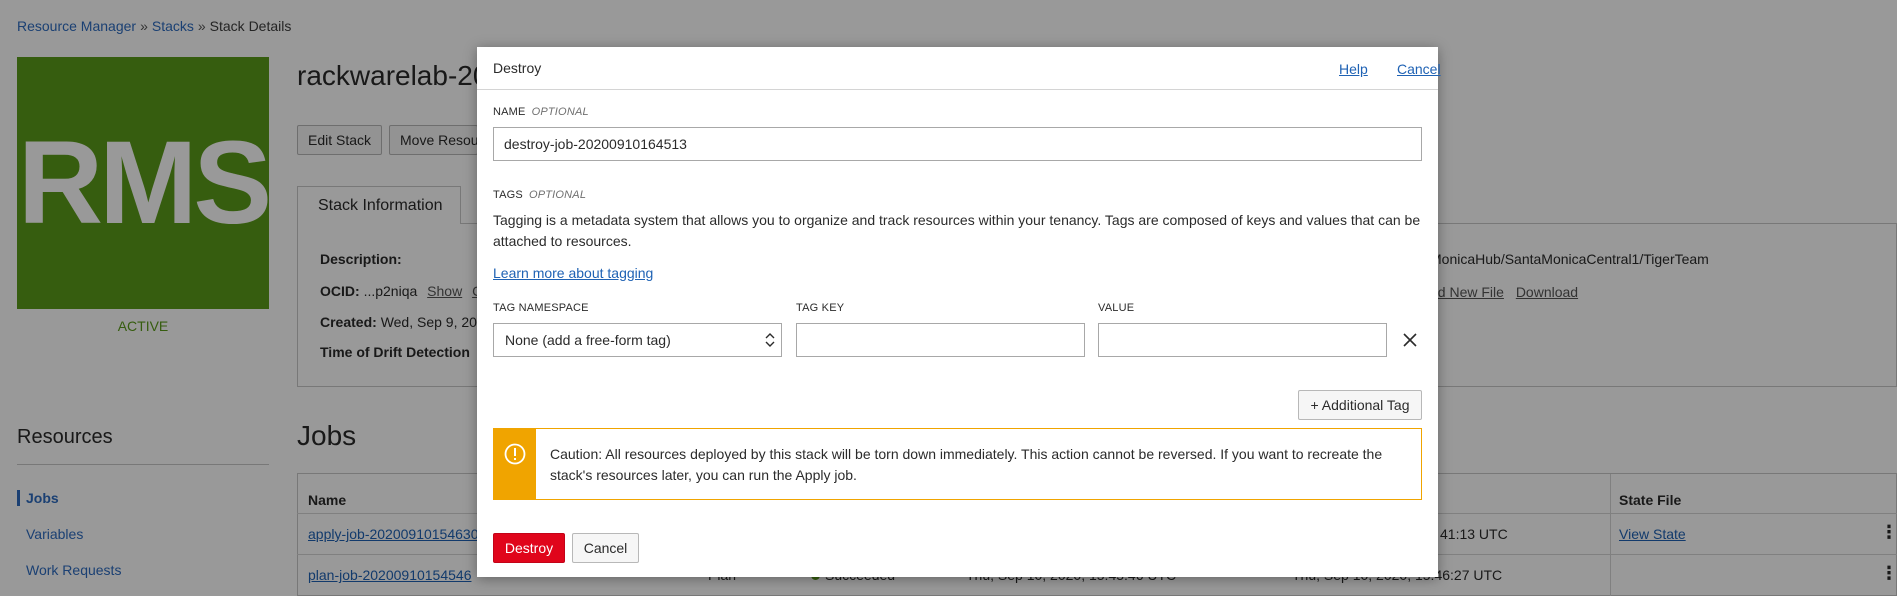 This screenshot has width=1897, height=596. I want to click on name-input, so click(957, 144).